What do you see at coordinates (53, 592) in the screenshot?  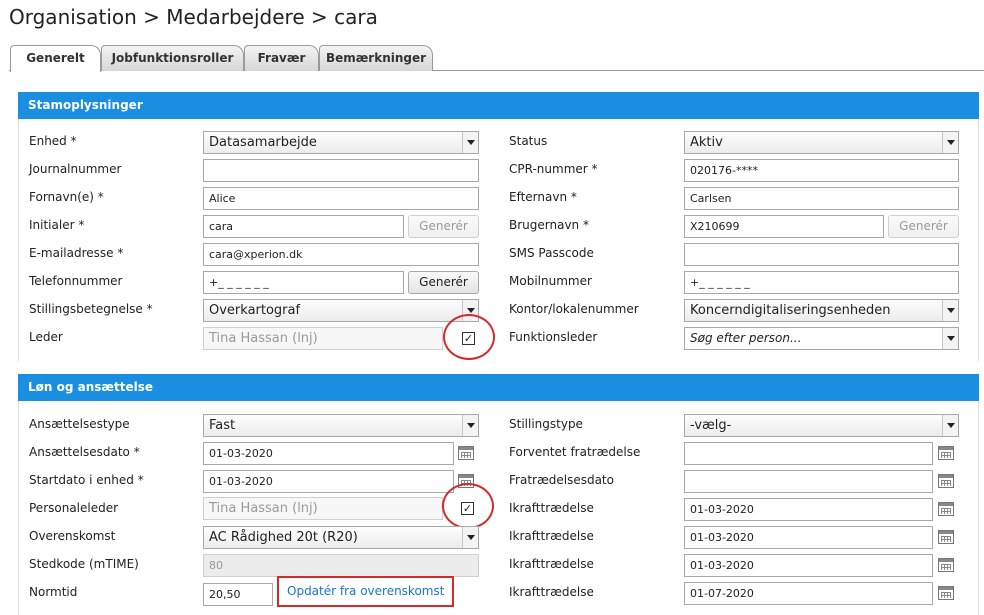 I see `label-normtid: Normtid` at bounding box center [53, 592].